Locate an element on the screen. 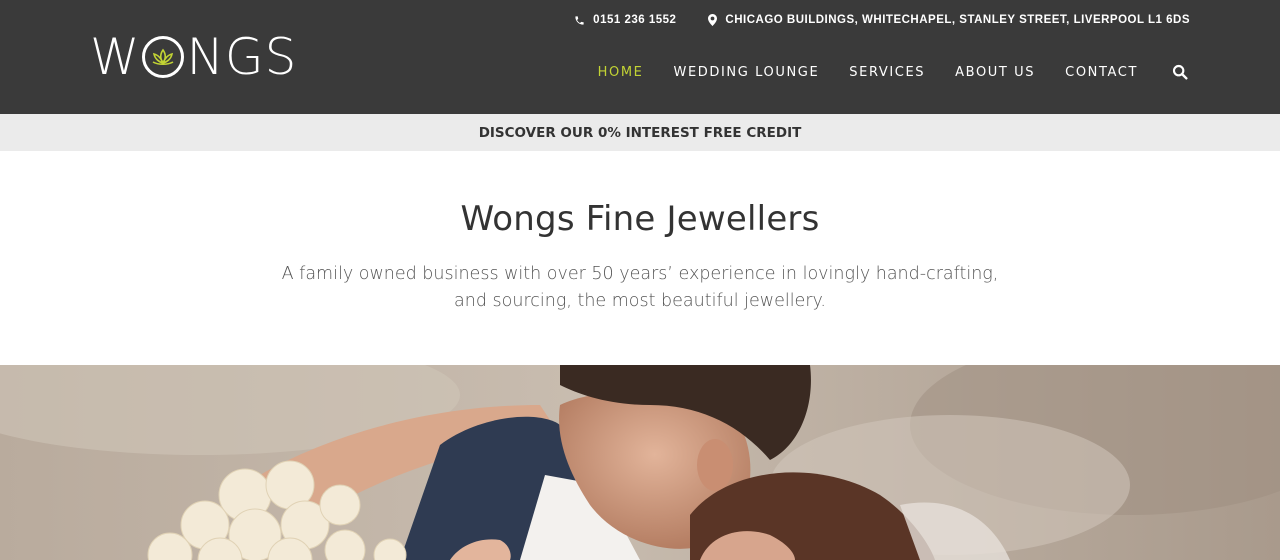 The width and height of the screenshot is (1280, 560). phone-icon is located at coordinates (579, 20).